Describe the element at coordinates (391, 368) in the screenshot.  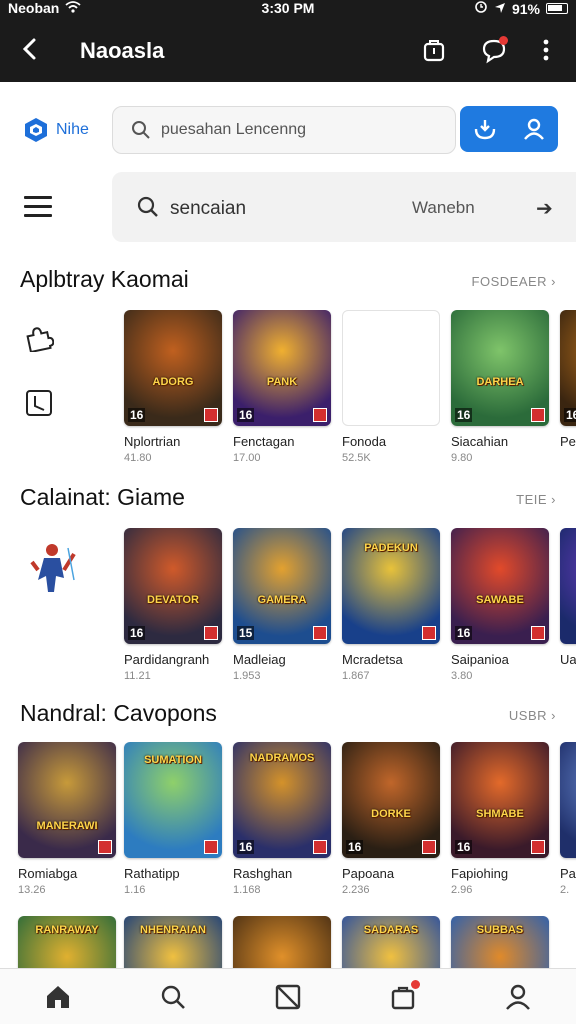
I see `app-thumbnail-placeholder` at that location.